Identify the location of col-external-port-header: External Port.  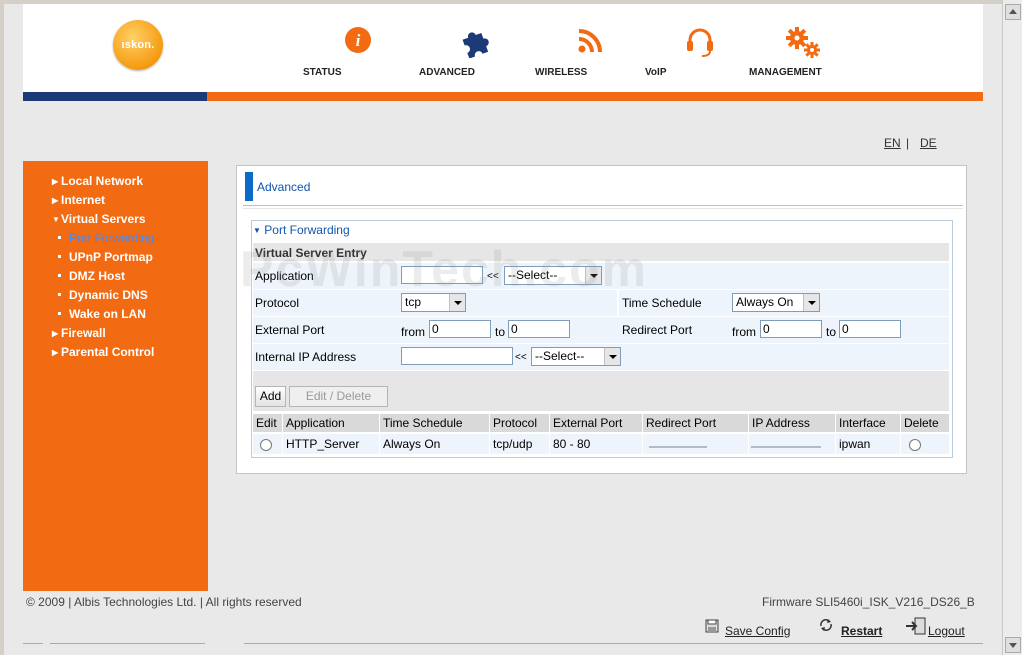
(596, 423).